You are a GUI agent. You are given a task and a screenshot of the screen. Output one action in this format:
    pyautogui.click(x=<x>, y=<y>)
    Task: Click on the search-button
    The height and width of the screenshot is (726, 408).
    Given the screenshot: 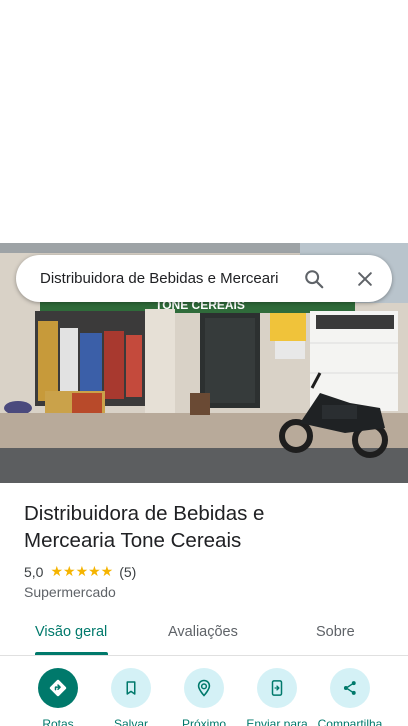 What is the action you would take?
    pyautogui.click(x=314, y=279)
    